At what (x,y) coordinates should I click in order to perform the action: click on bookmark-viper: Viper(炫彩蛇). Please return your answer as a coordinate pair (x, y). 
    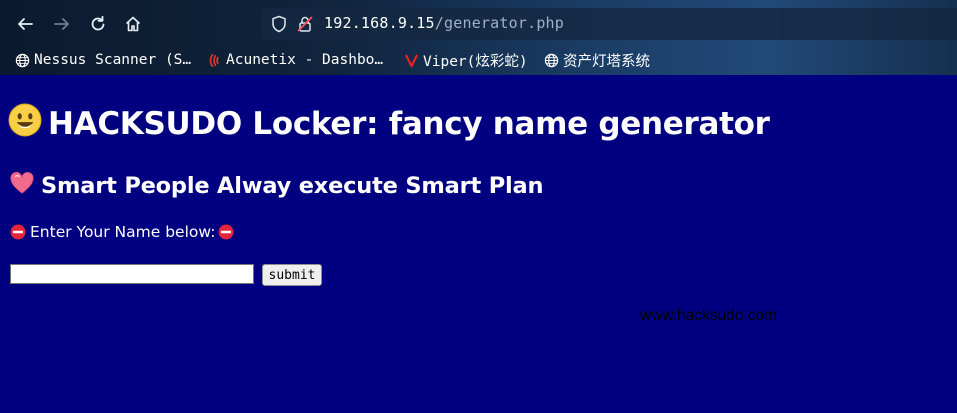
    Looking at the image, I should click on (465, 60).